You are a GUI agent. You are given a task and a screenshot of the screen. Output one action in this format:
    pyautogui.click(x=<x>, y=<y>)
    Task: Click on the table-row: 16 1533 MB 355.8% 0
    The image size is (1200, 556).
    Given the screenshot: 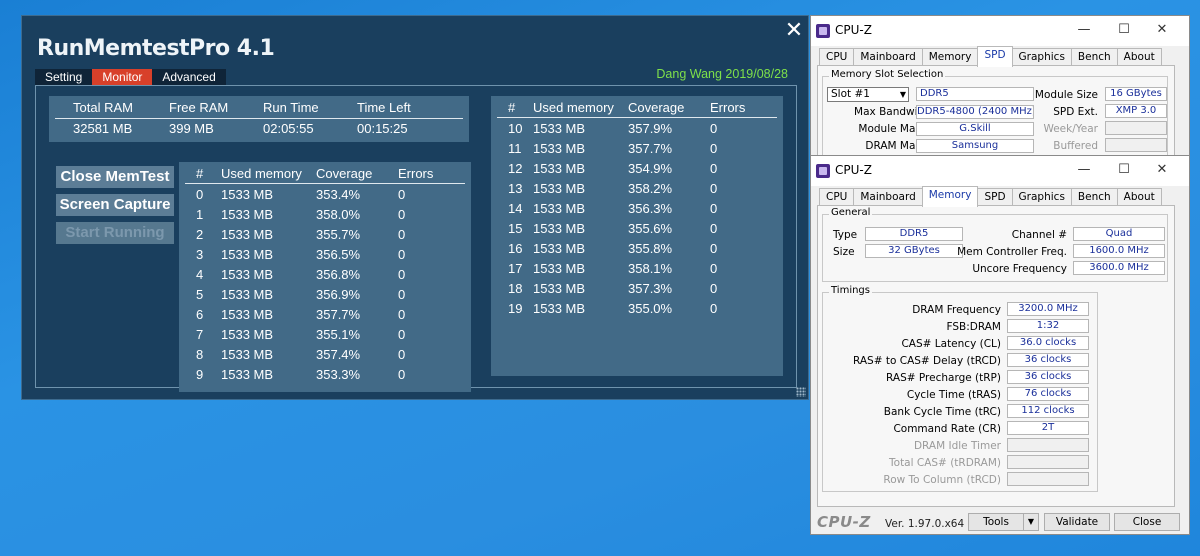 What is the action you would take?
    pyautogui.click(x=637, y=251)
    